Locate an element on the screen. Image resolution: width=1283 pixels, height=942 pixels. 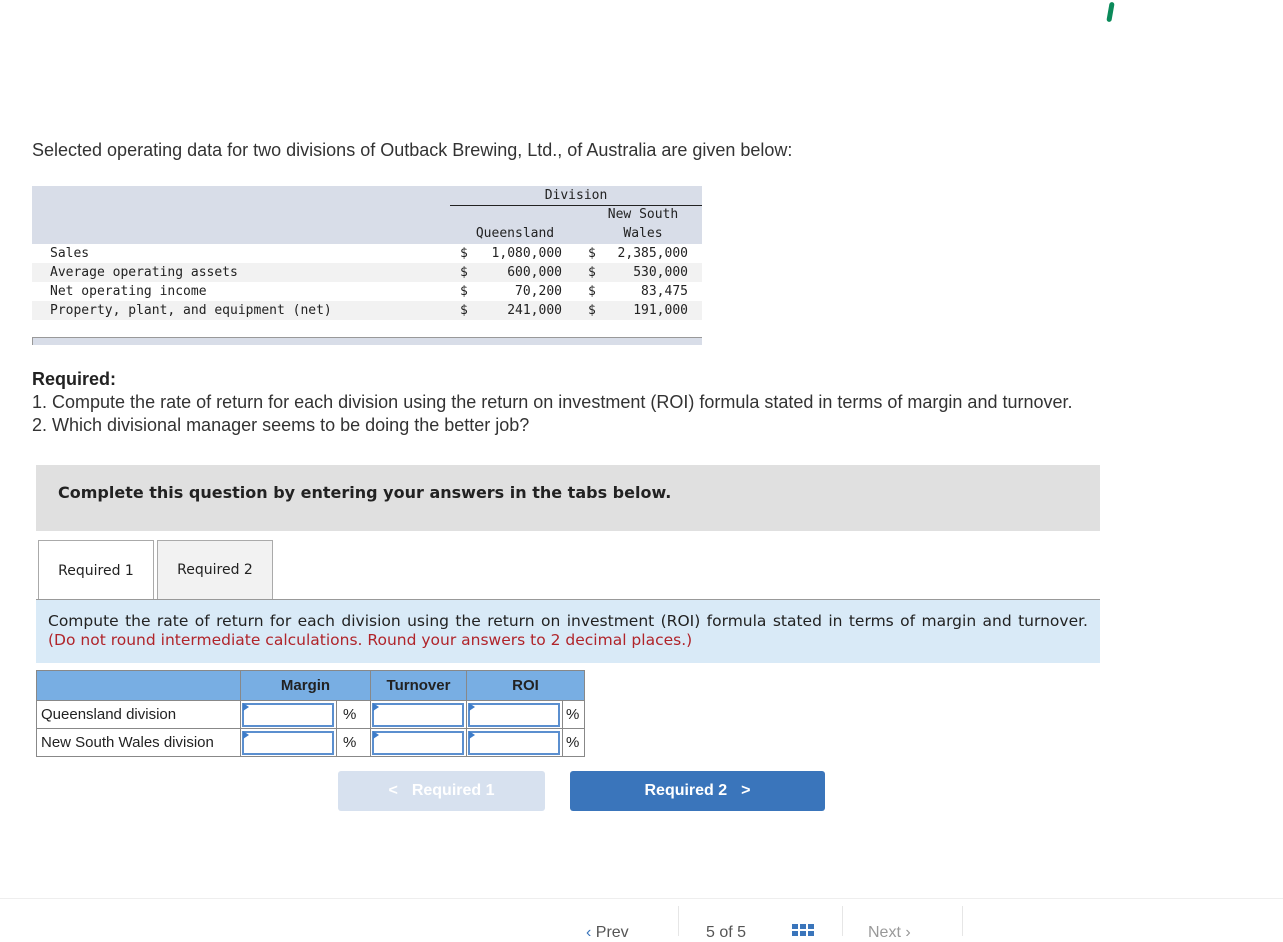
row-label: New South Wales division is located at coordinates (138, 742).